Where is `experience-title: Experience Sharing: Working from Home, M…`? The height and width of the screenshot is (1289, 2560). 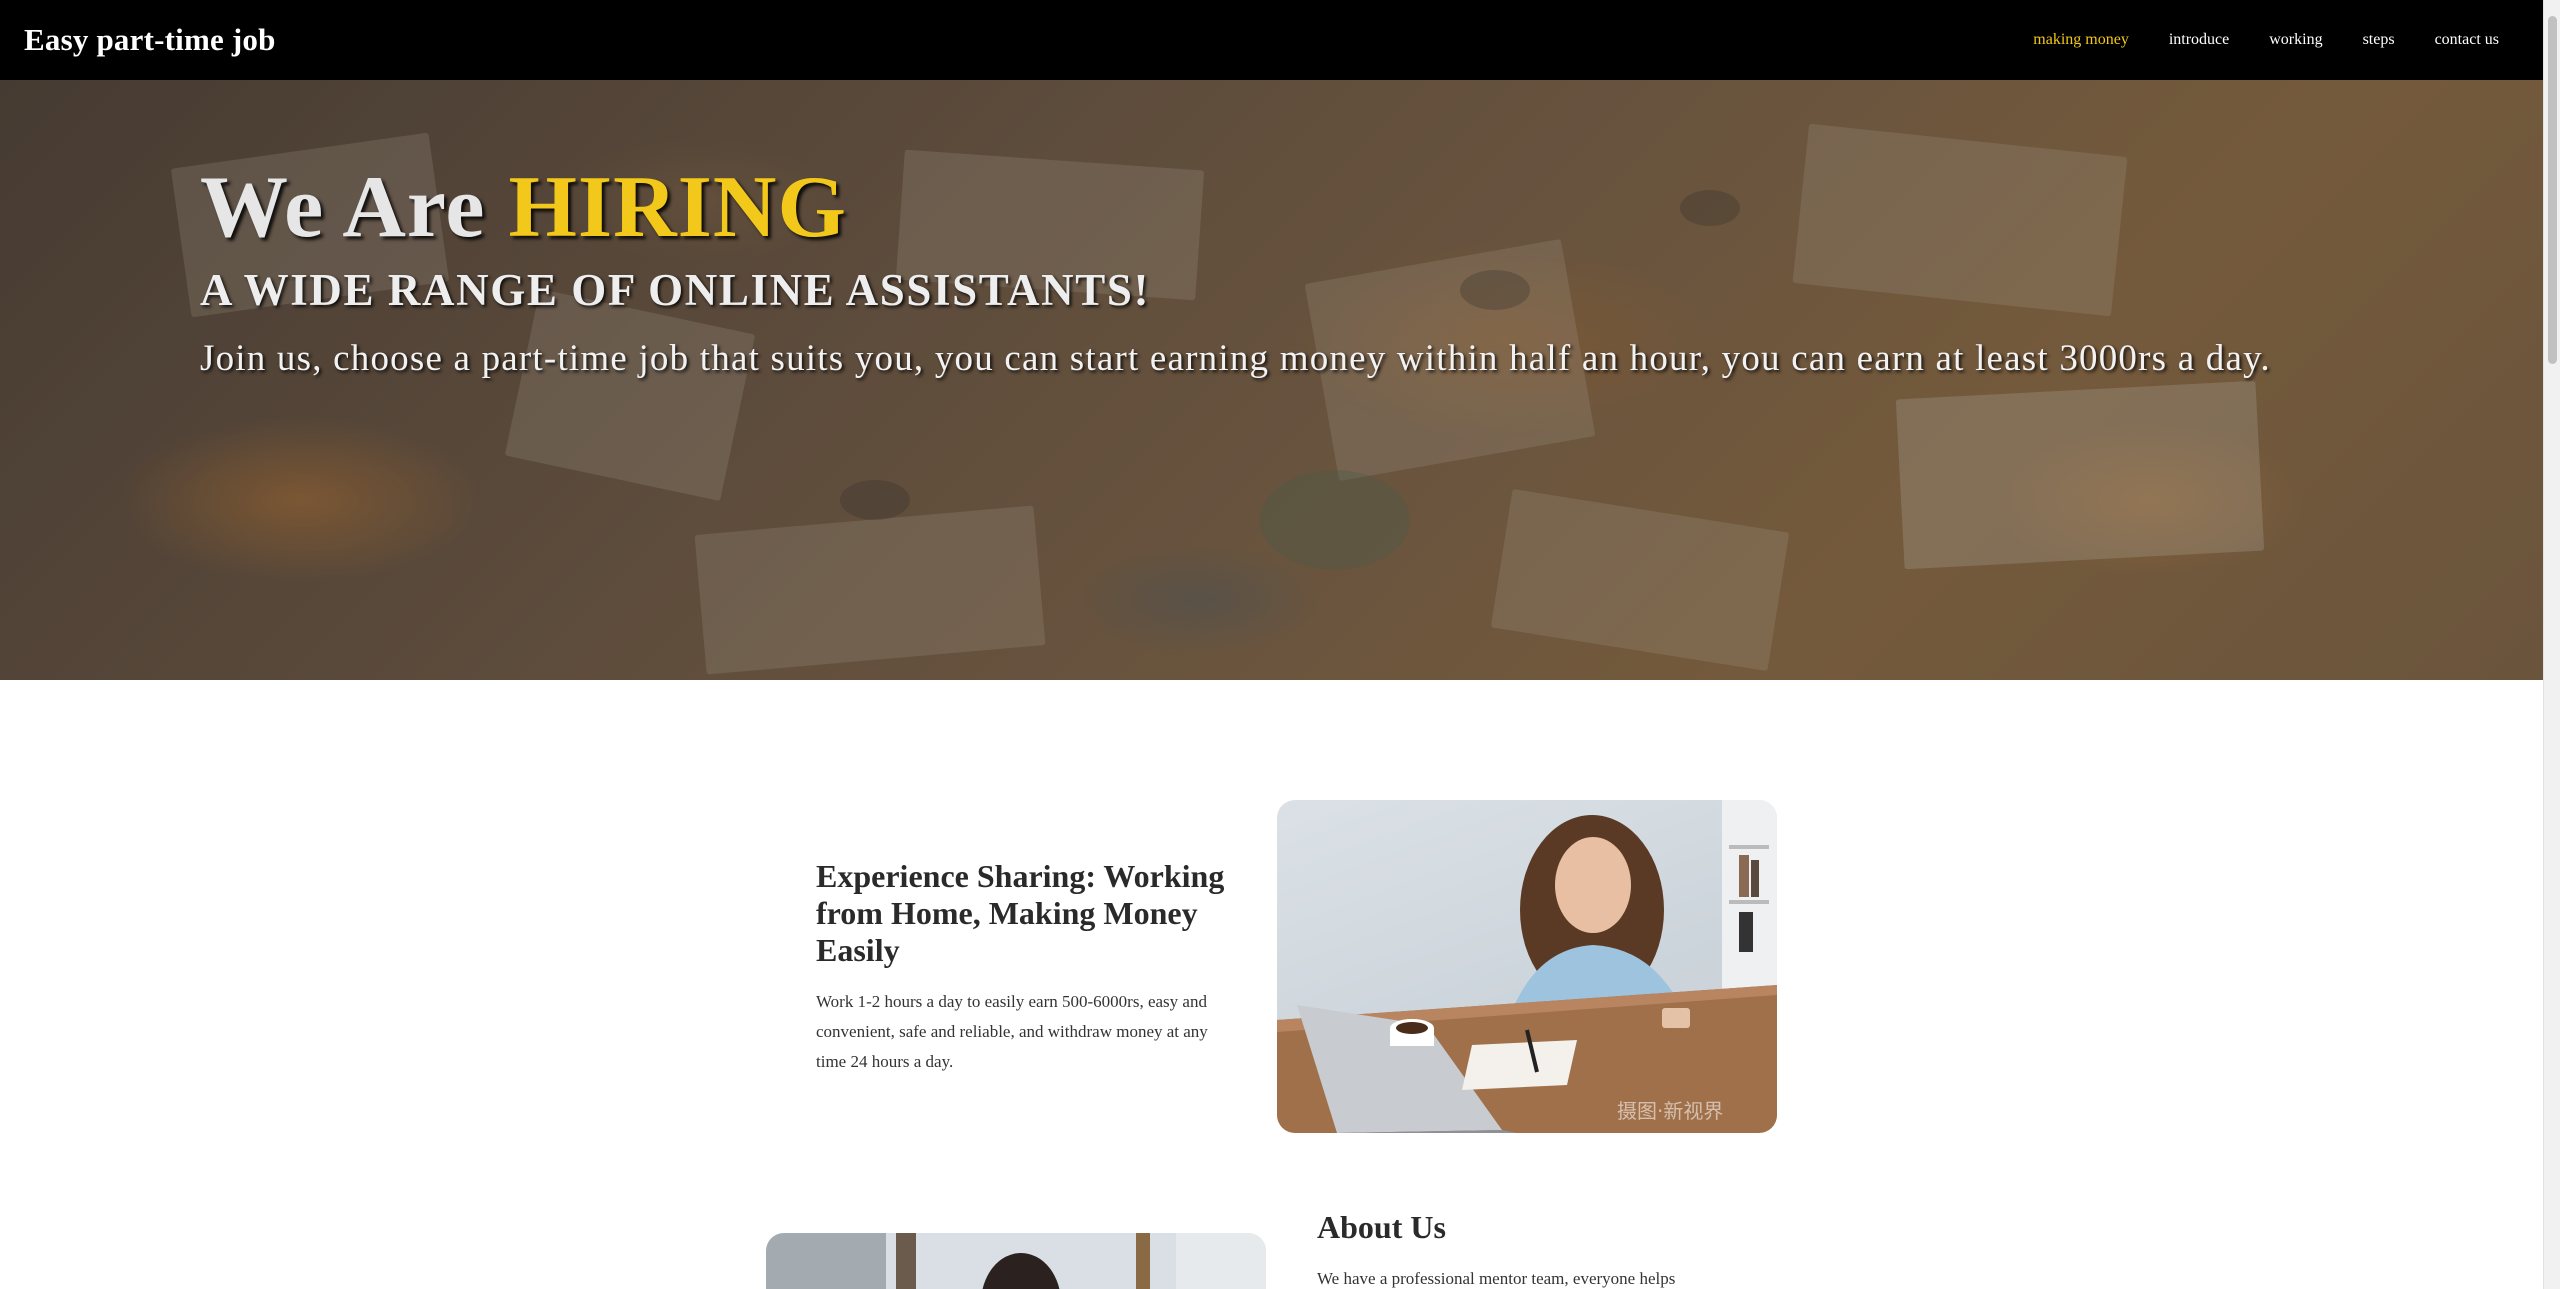 experience-title: Experience Sharing: Working from Home, M… is located at coordinates (1020, 913).